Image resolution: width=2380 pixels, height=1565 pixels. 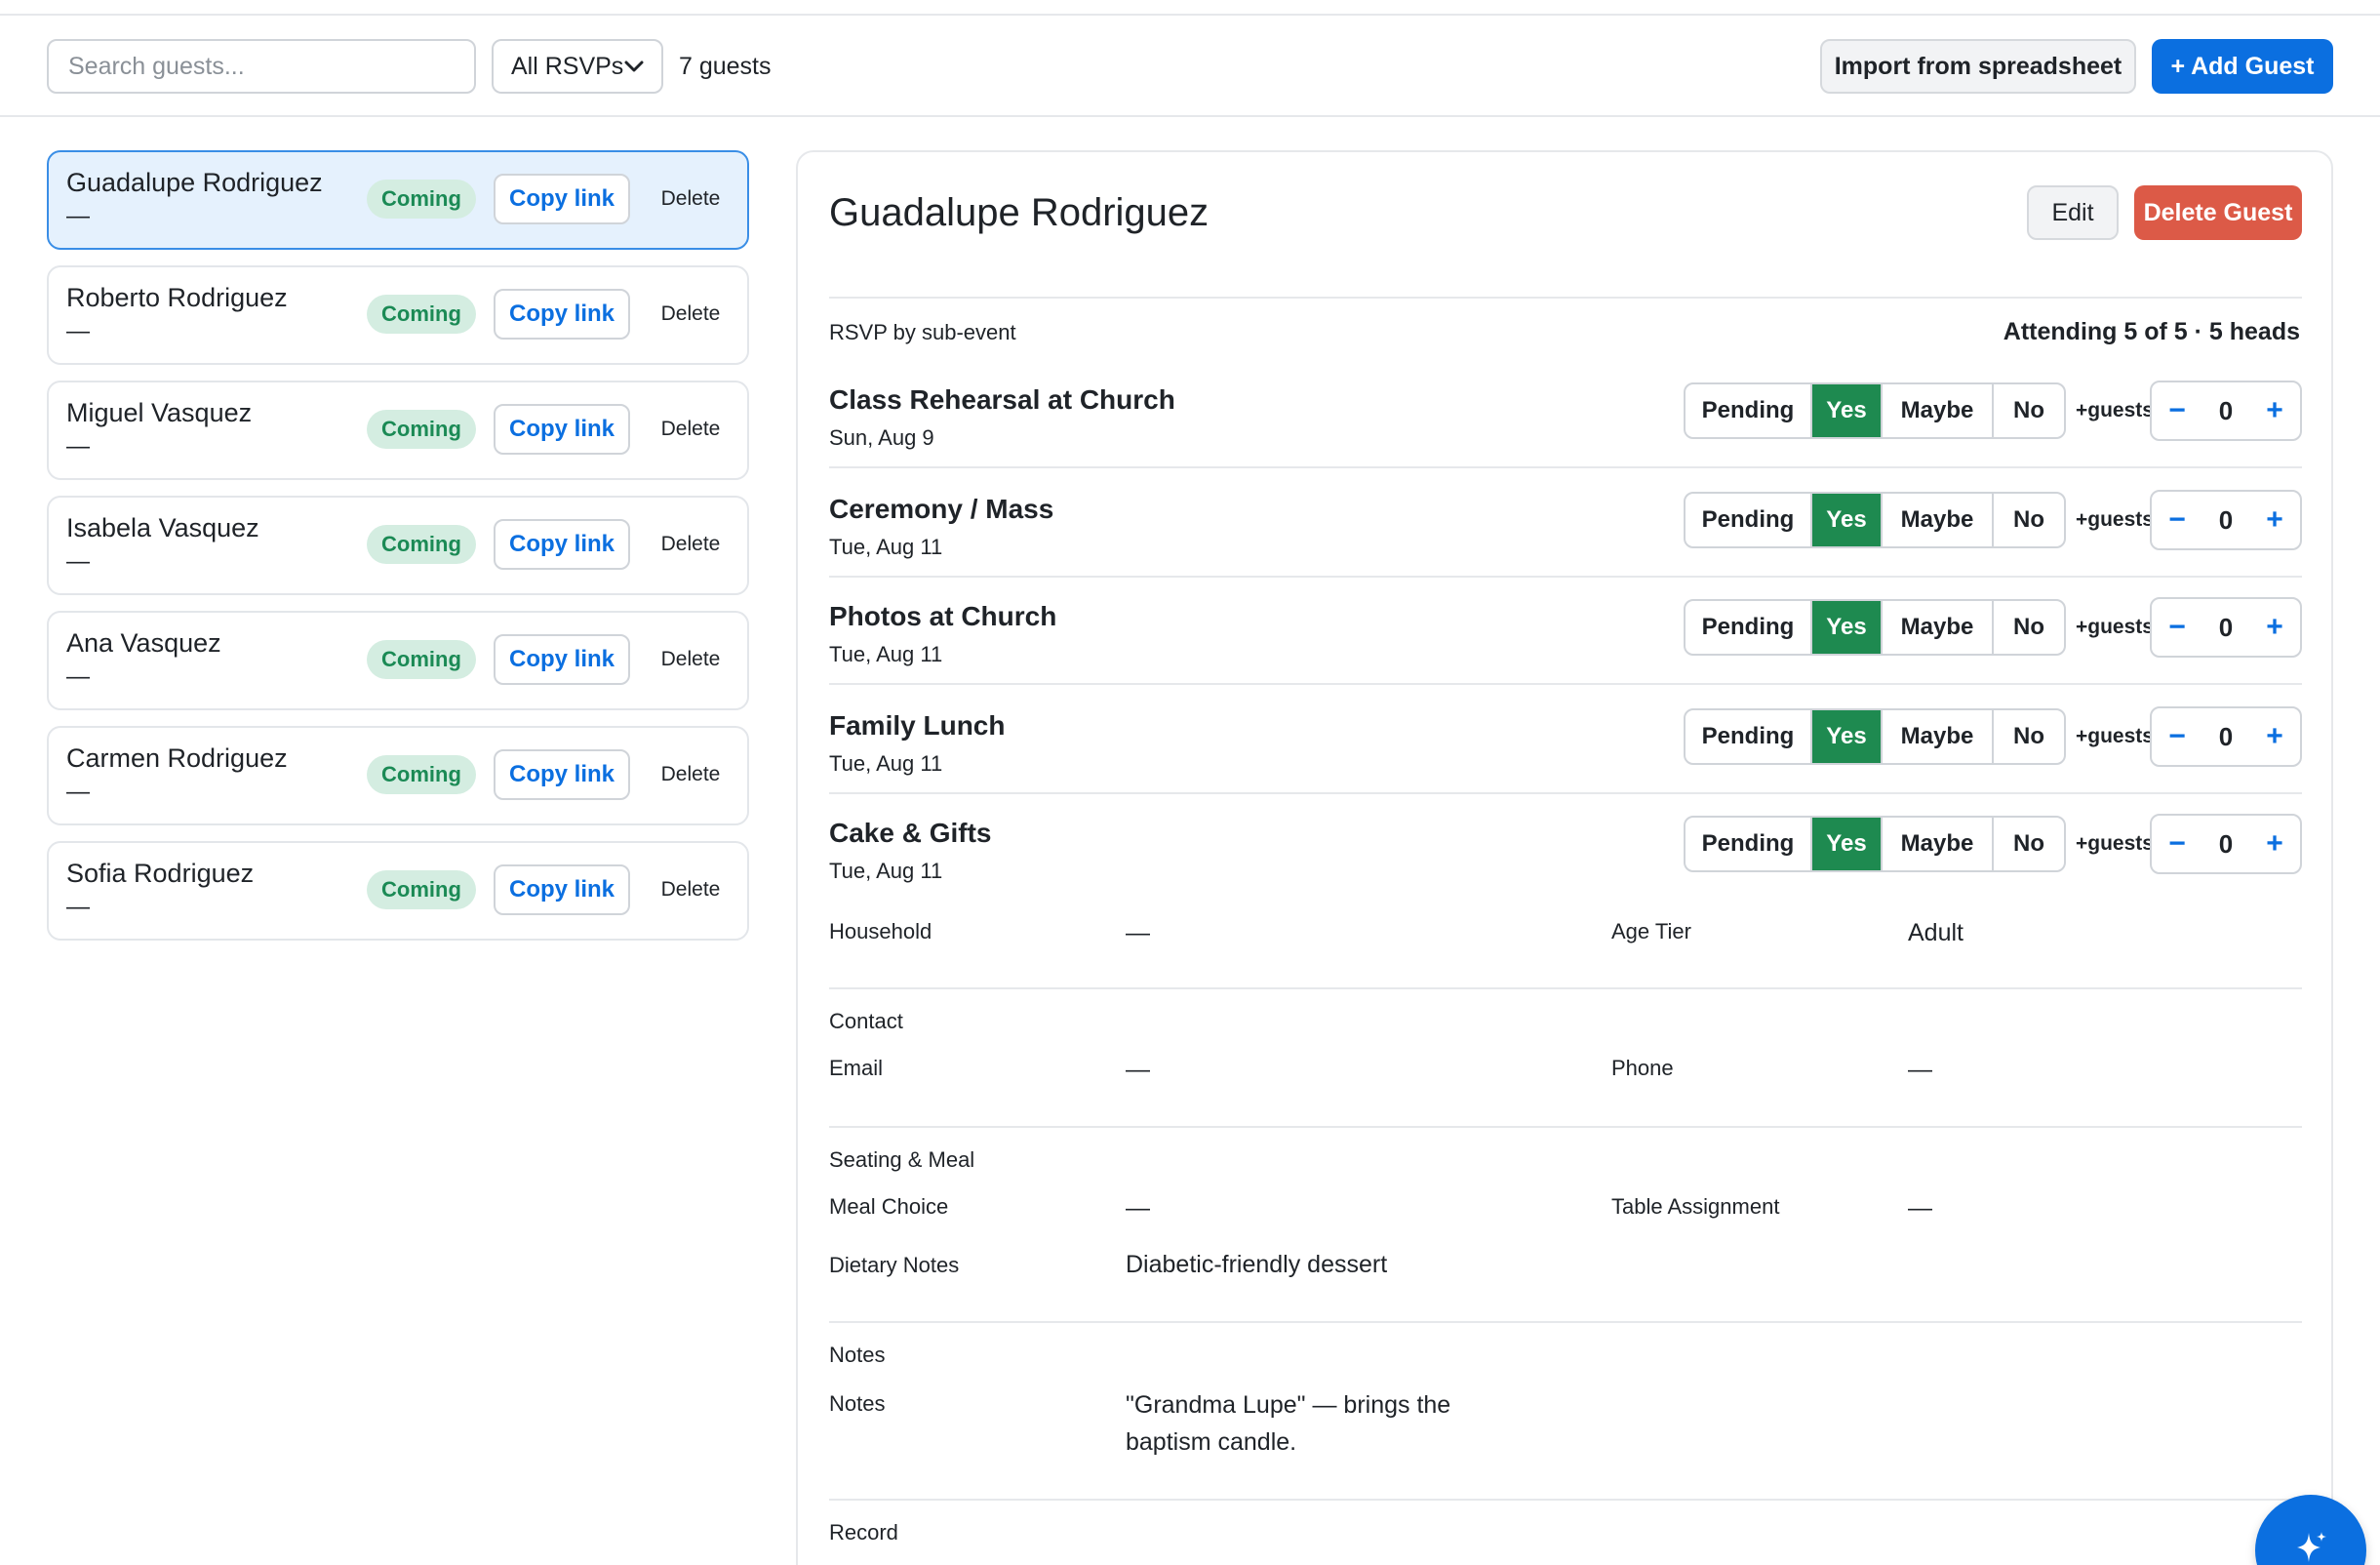 What do you see at coordinates (1019, 212) in the screenshot?
I see `detail-title: Guadalupe Rodriguez` at bounding box center [1019, 212].